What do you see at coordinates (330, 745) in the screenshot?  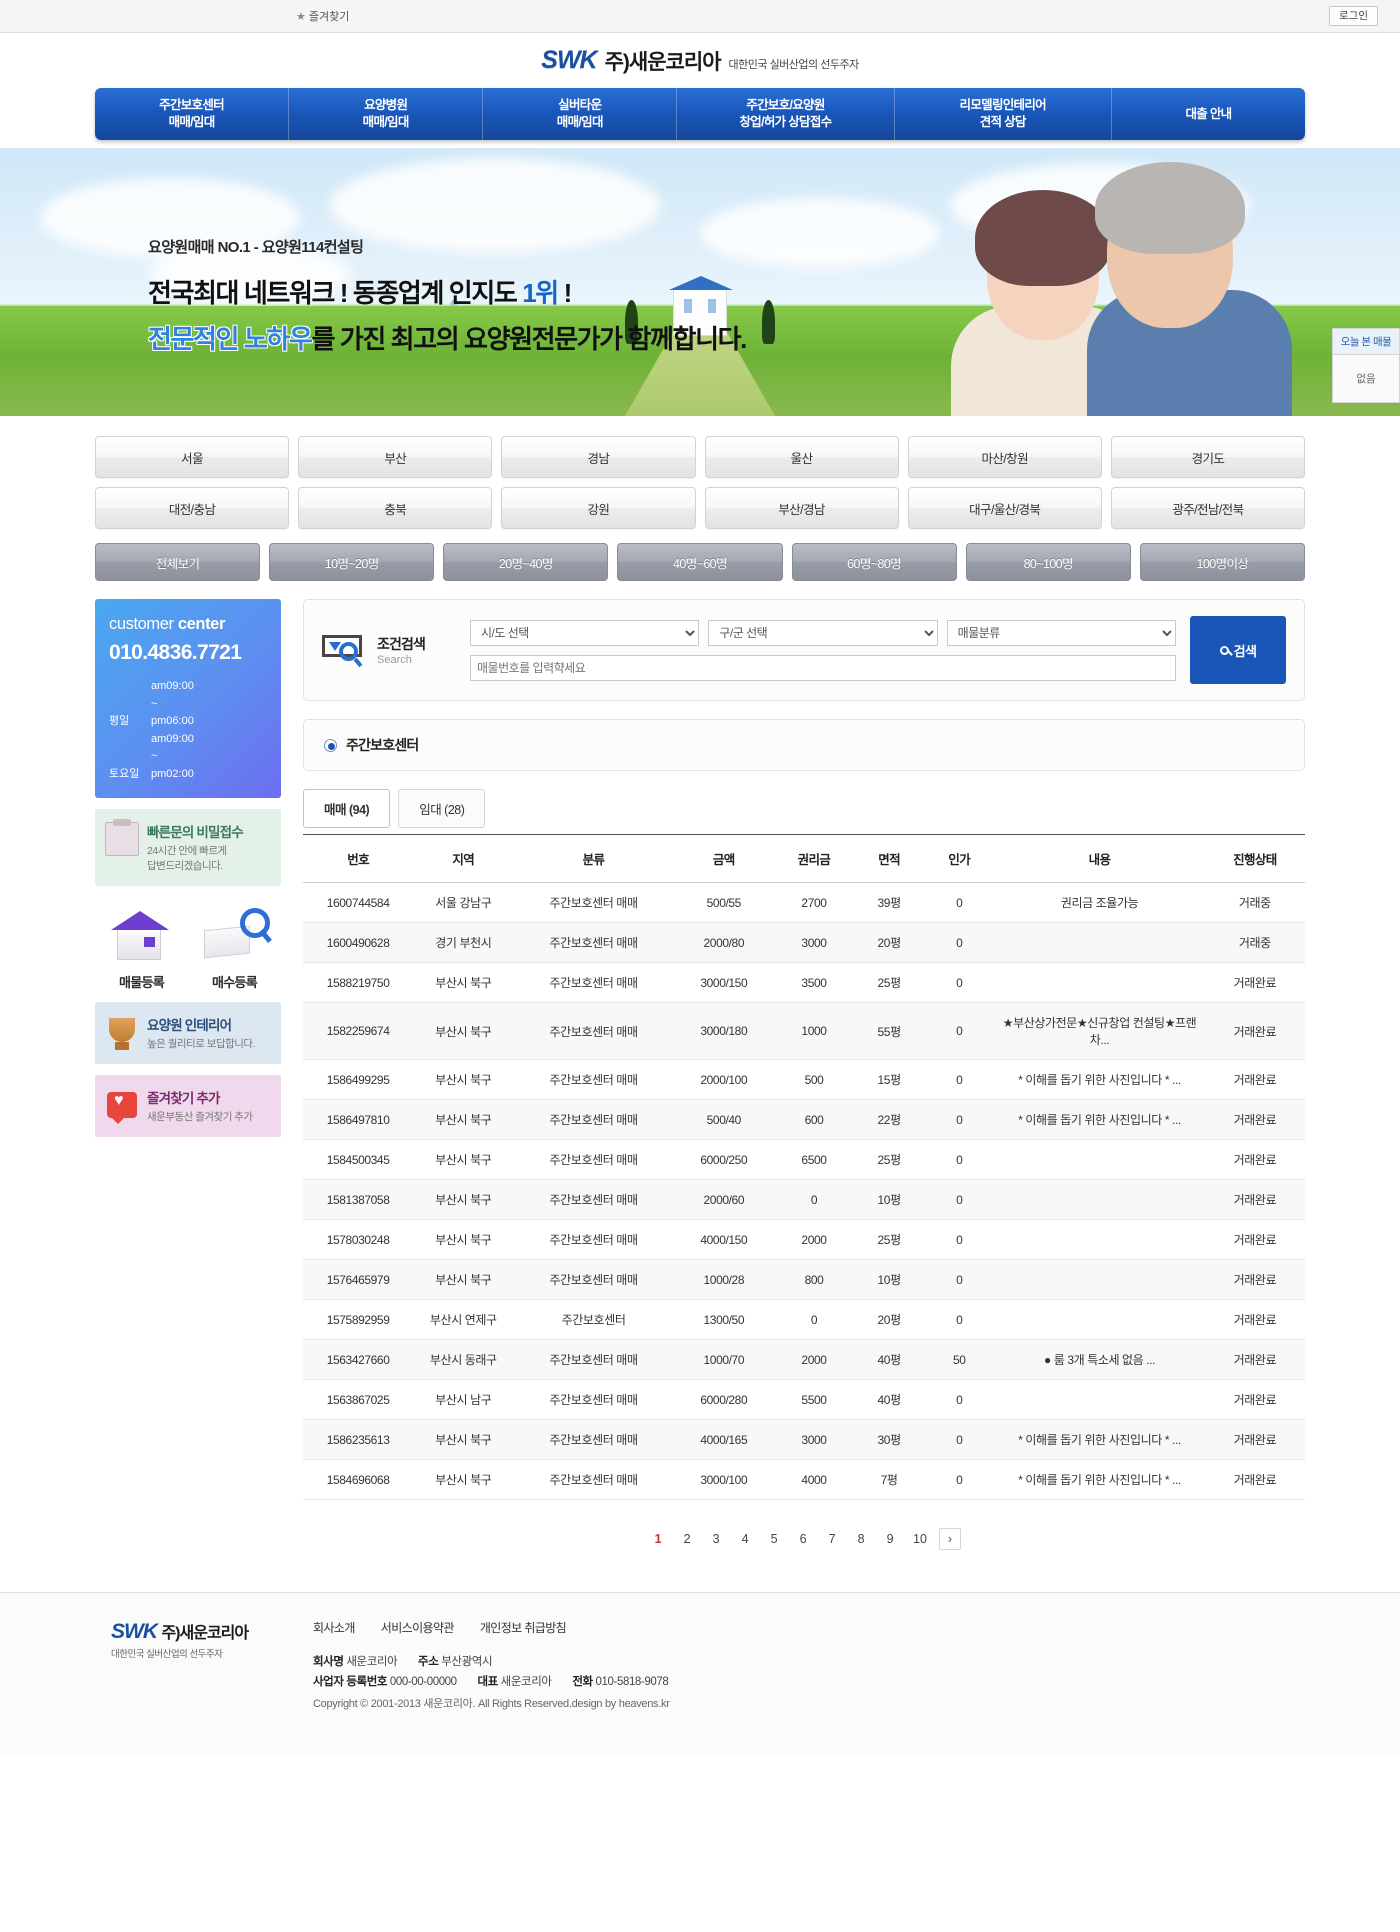 I see `radio-selected-icon` at bounding box center [330, 745].